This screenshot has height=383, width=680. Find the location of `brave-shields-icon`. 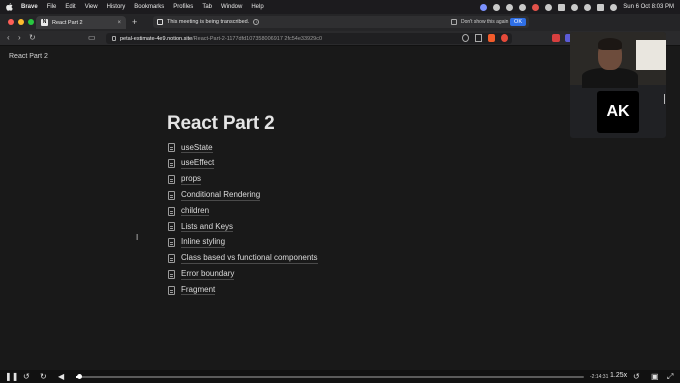

brave-shields-icon is located at coordinates (491, 38).